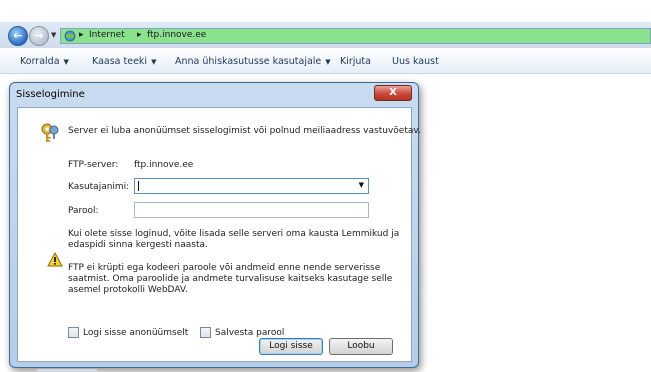  I want to click on share-with-label: Anna ühiskasutusse kasutajale, so click(248, 61).